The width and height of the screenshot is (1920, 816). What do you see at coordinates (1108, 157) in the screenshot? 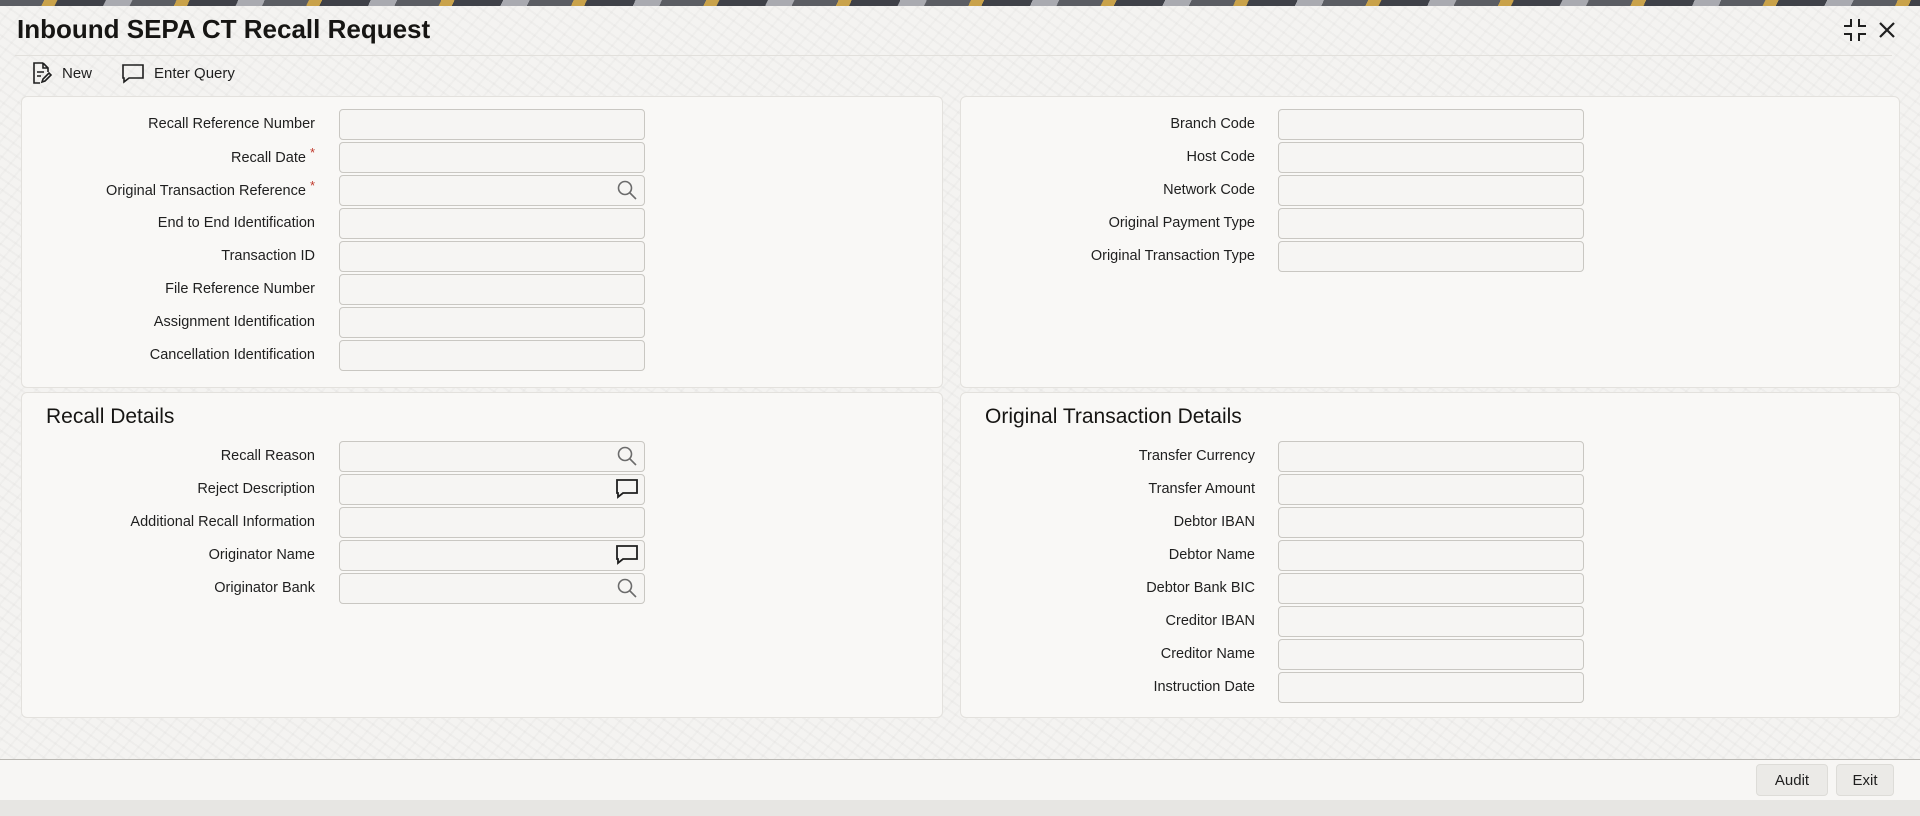
I see `host-code-label: Host Code` at bounding box center [1108, 157].